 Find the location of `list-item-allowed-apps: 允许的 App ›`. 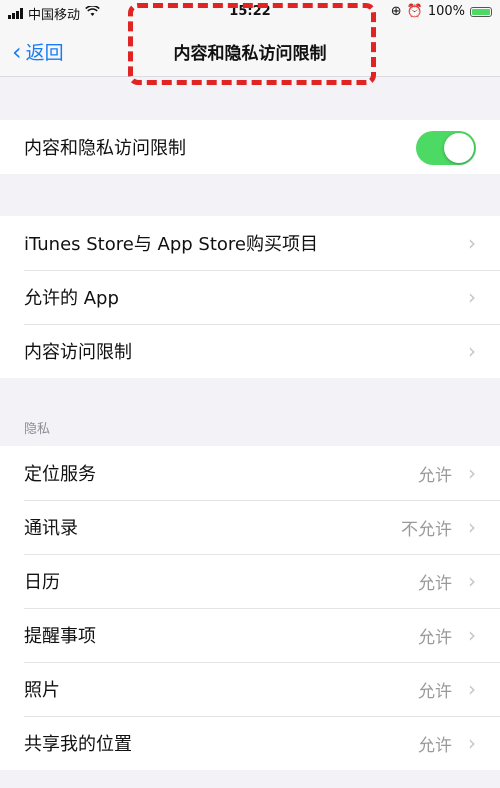

list-item-allowed-apps: 允许的 App › is located at coordinates (250, 297).